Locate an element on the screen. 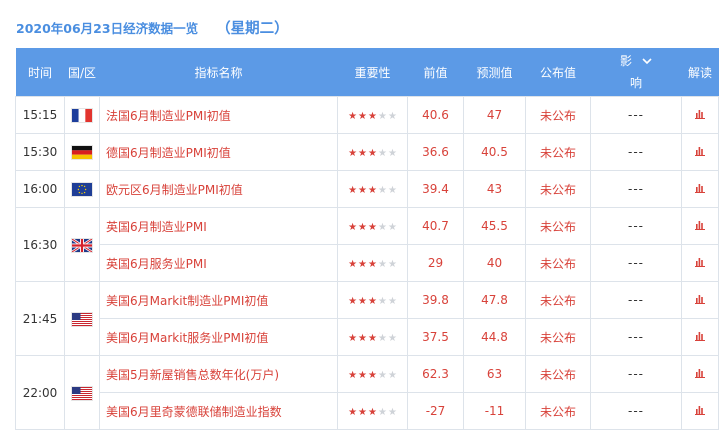 The width and height of the screenshot is (723, 434). previous-value: 39.8 is located at coordinates (435, 300).